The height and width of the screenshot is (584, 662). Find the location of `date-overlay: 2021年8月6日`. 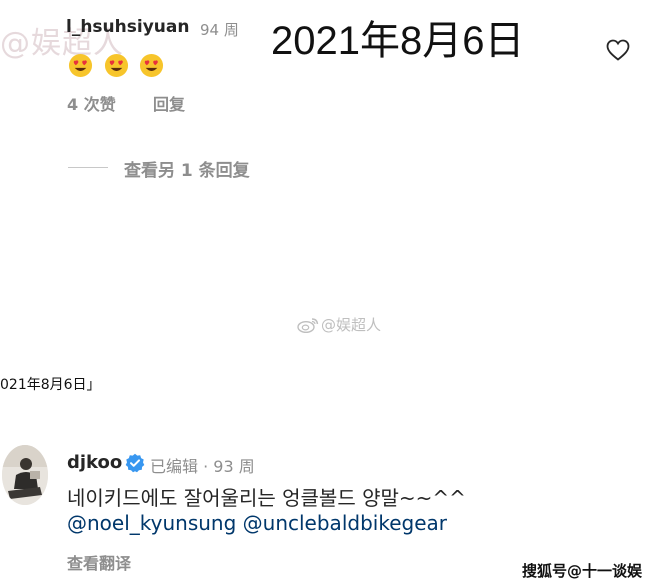

date-overlay: 2021年8月6日 is located at coordinates (398, 41).